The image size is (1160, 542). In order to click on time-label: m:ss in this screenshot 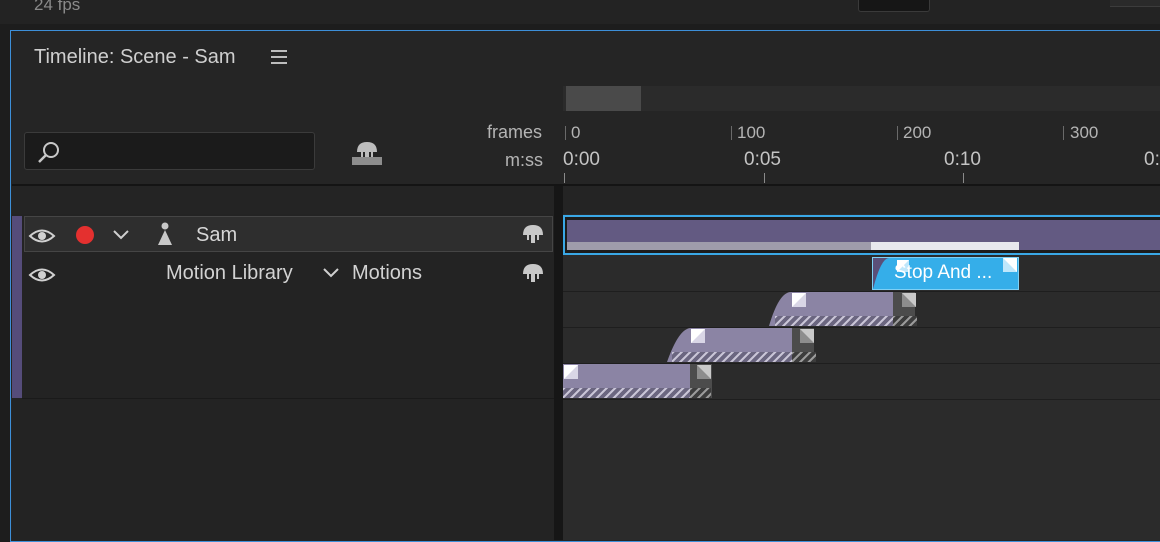, I will do `click(524, 160)`.